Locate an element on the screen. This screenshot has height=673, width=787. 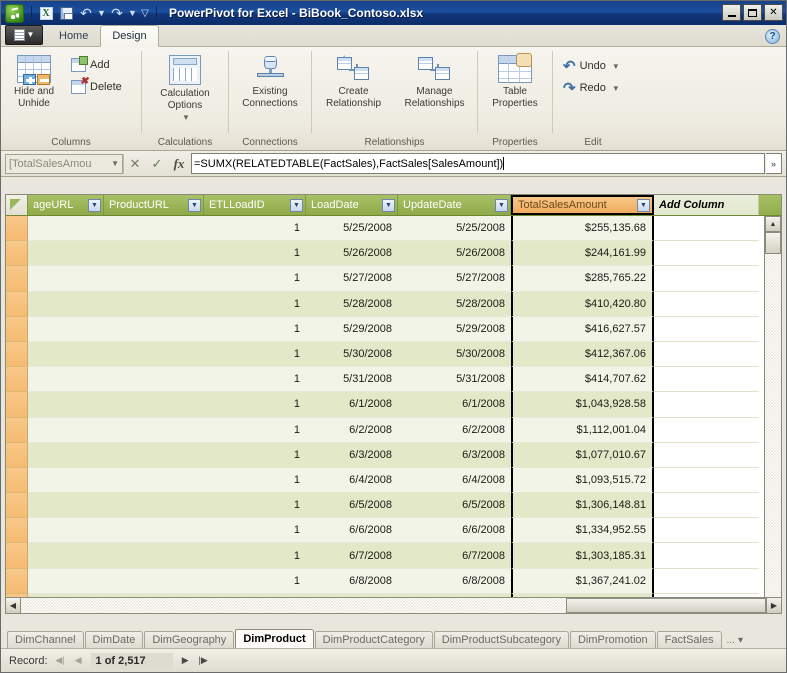
table-row: 1 5/27/2008 5/27/2008 $285,765.22 is located at coordinates (385, 279).